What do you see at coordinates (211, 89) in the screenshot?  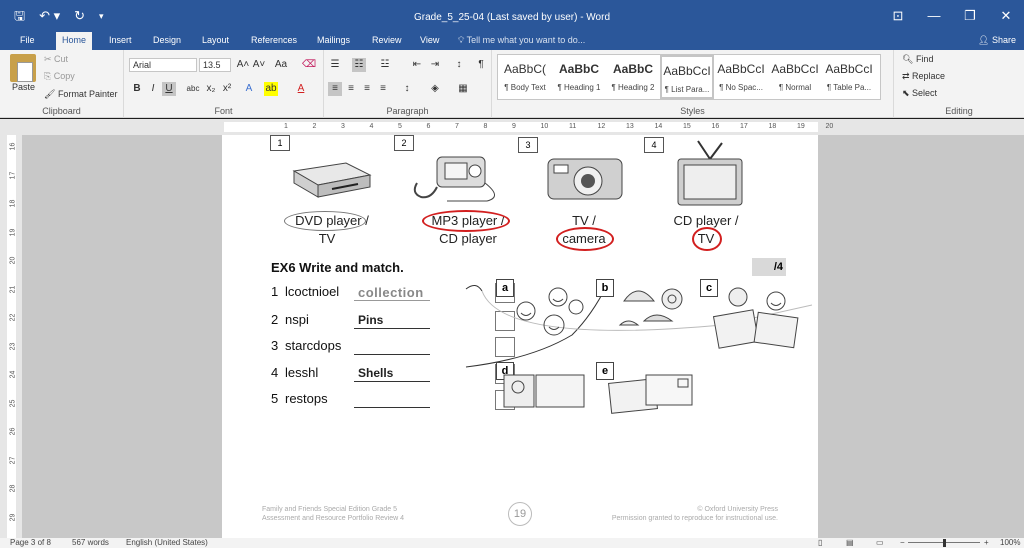 I see `subscript-icon: x₂` at bounding box center [211, 89].